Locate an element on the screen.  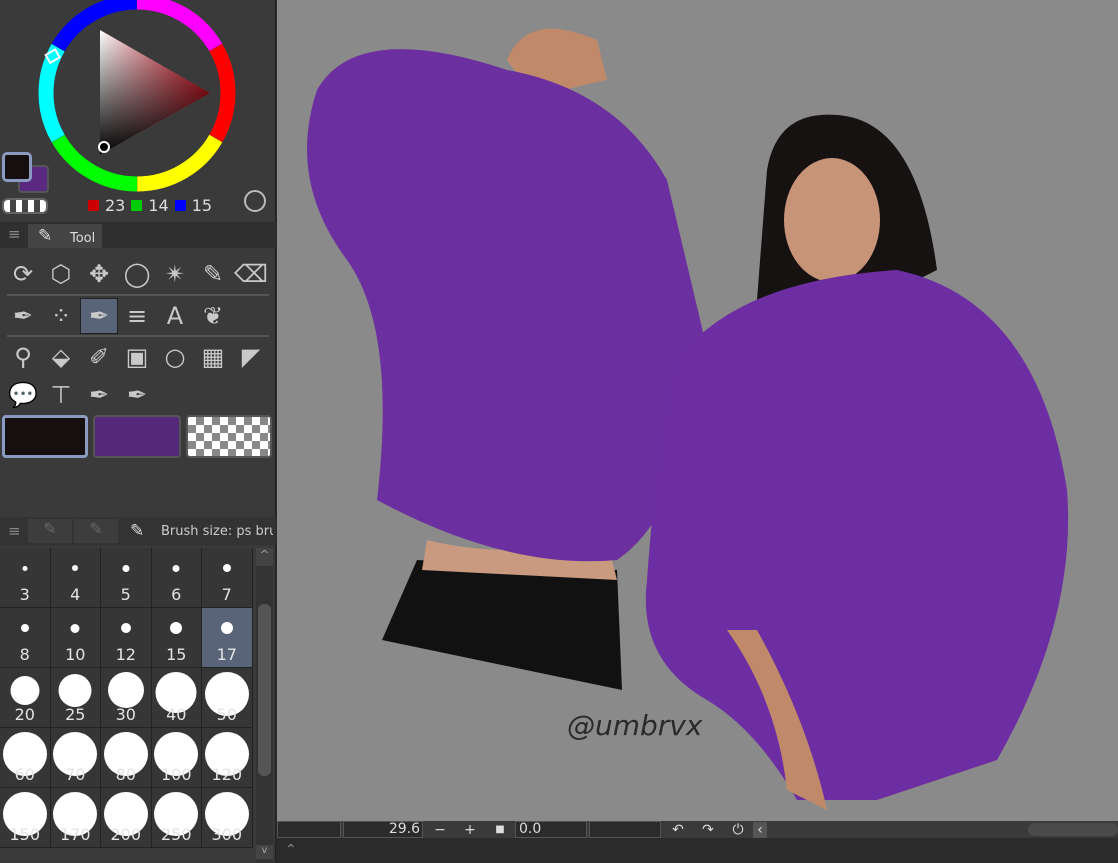
brush-size-6: 6 is located at coordinates (176, 578).